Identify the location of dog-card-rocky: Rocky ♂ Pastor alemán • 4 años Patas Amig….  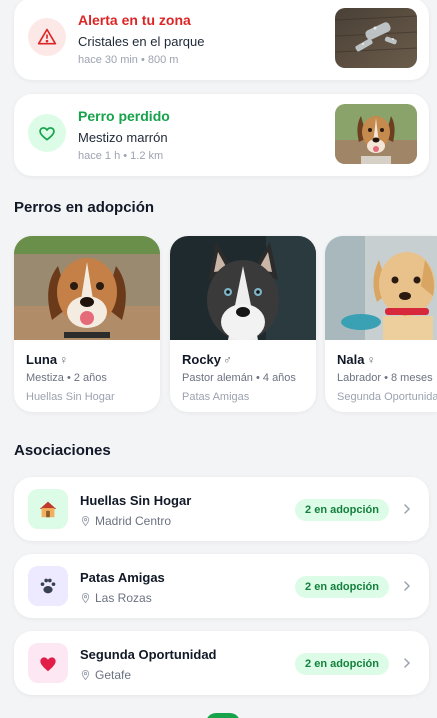
(243, 324).